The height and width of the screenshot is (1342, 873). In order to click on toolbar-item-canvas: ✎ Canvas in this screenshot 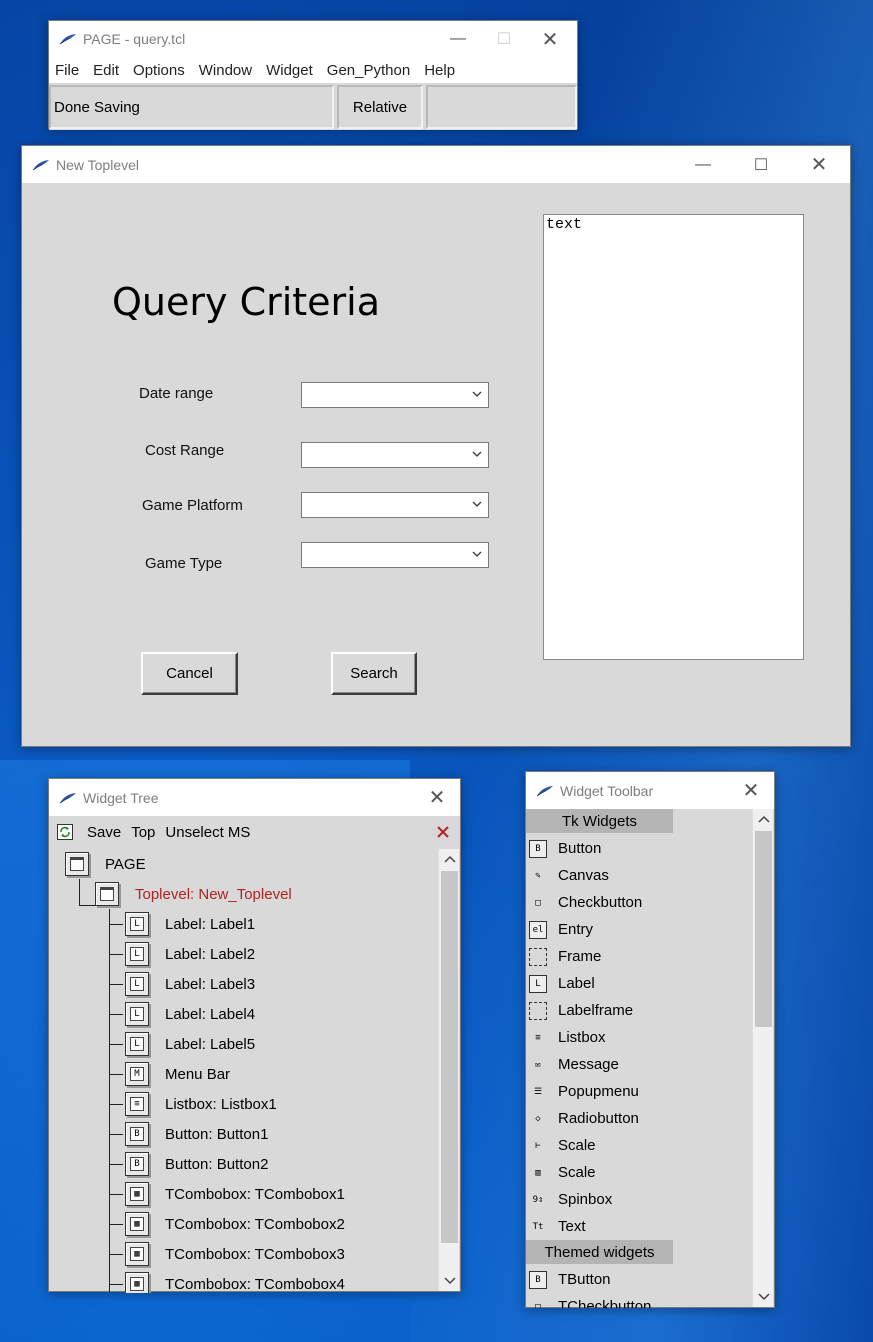, I will do `click(567, 875)`.